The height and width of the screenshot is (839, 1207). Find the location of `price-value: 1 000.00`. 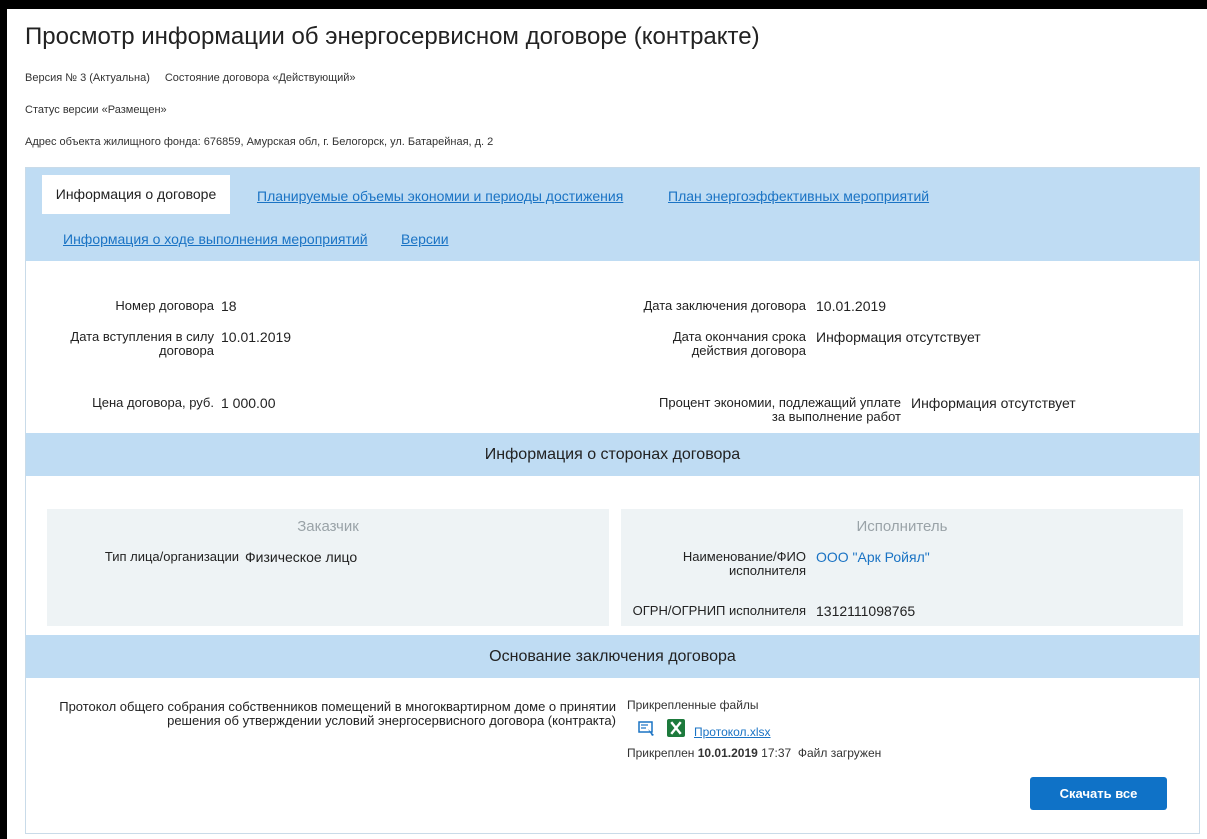

price-value: 1 000.00 is located at coordinates (248, 403).